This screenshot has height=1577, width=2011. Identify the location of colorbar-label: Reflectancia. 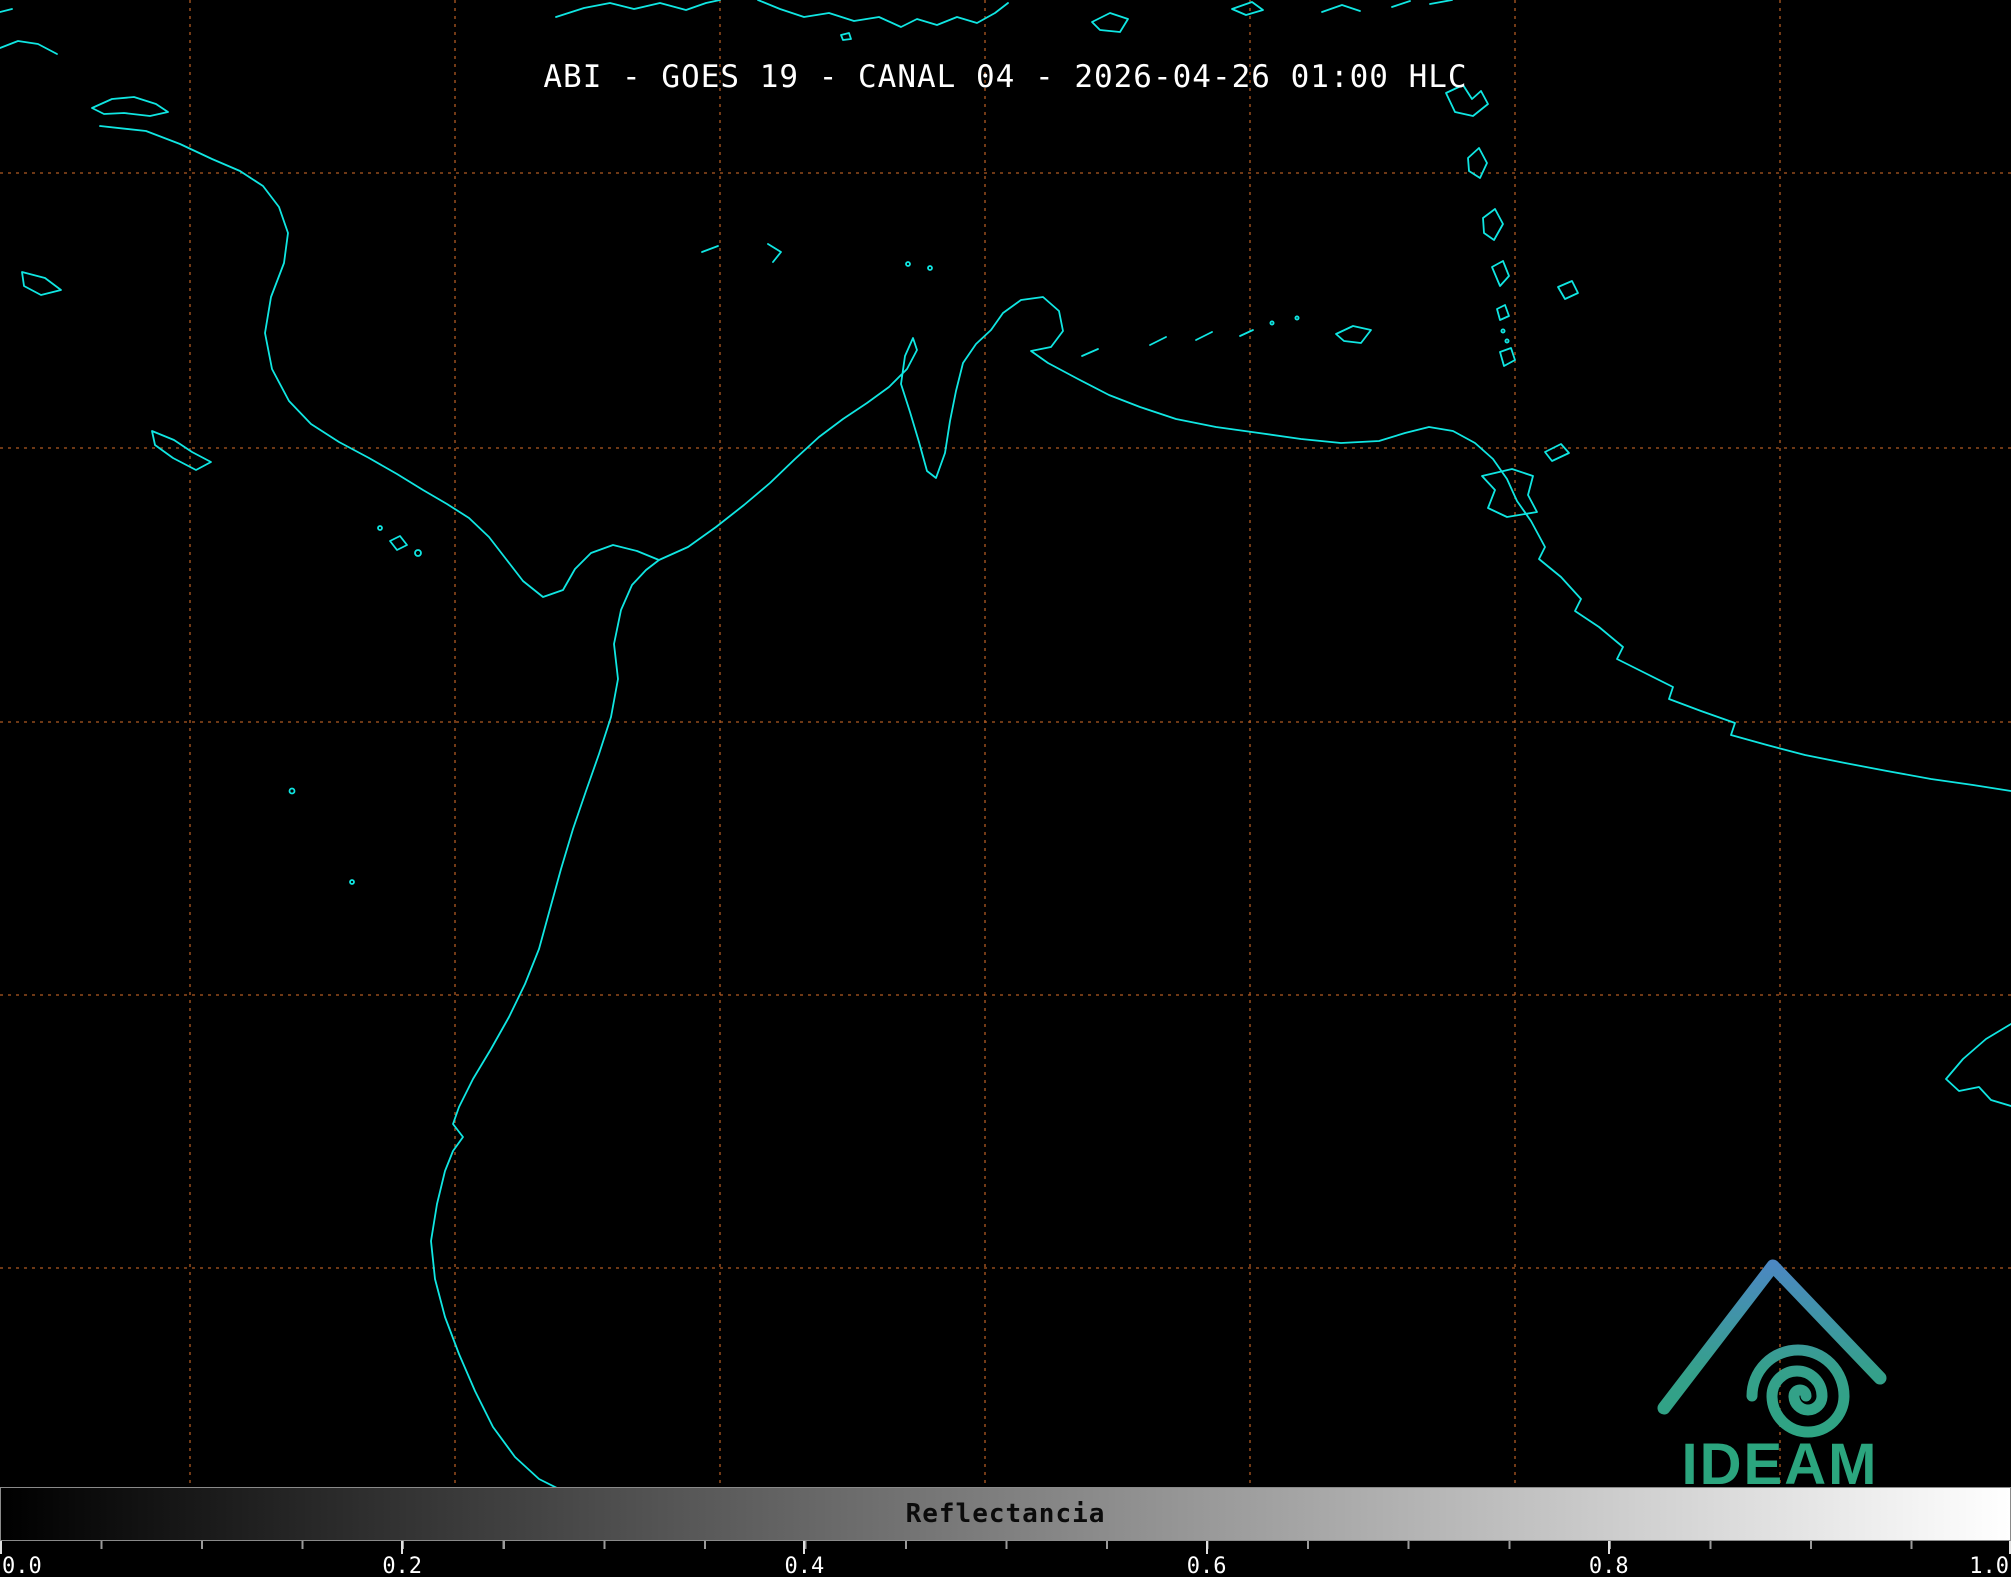
(1005, 1514).